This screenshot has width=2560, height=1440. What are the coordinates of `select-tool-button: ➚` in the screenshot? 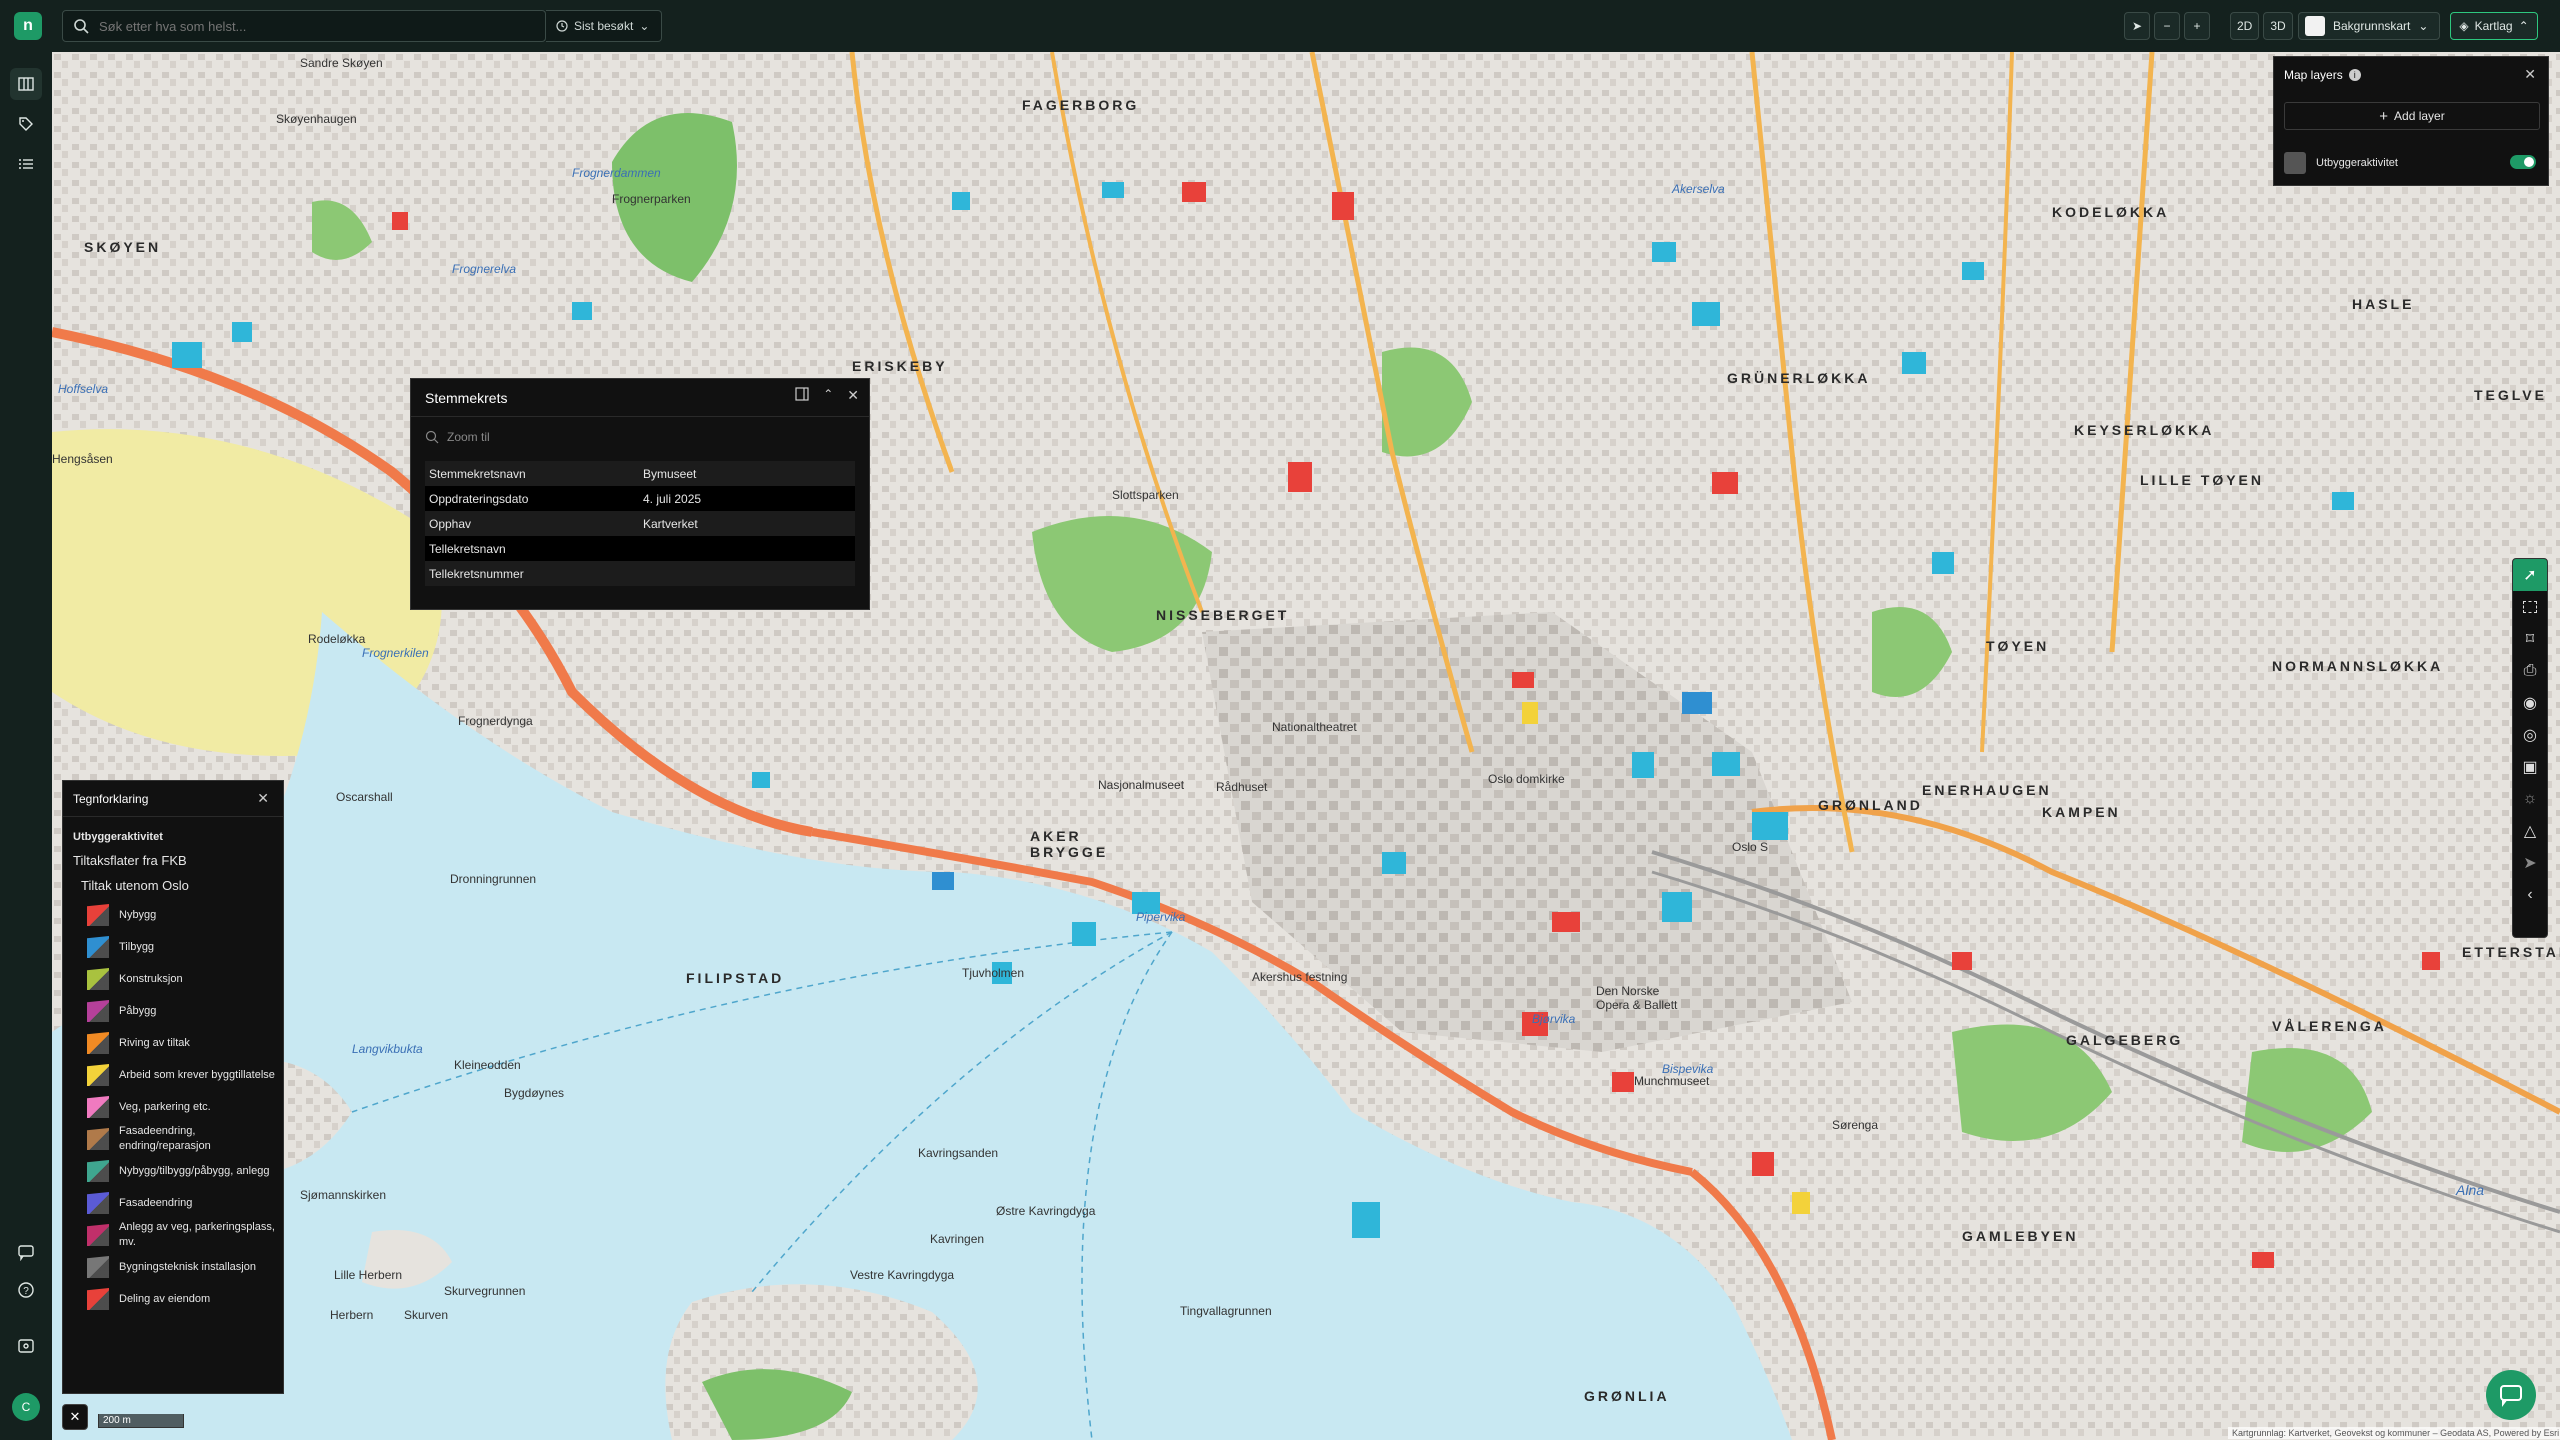 It's located at (2530, 575).